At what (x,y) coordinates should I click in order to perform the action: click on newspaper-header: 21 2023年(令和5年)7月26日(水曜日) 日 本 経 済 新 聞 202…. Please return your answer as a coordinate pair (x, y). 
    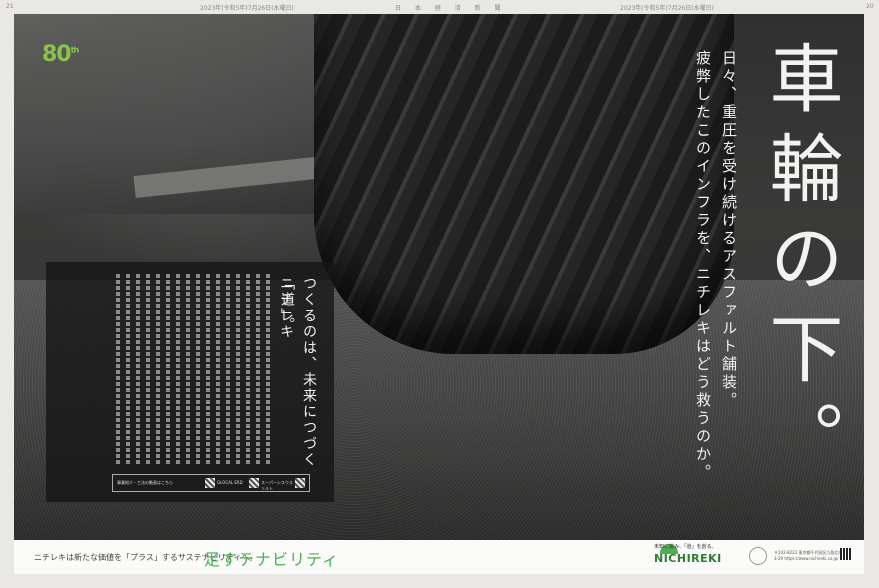
    Looking at the image, I should click on (439, 7).